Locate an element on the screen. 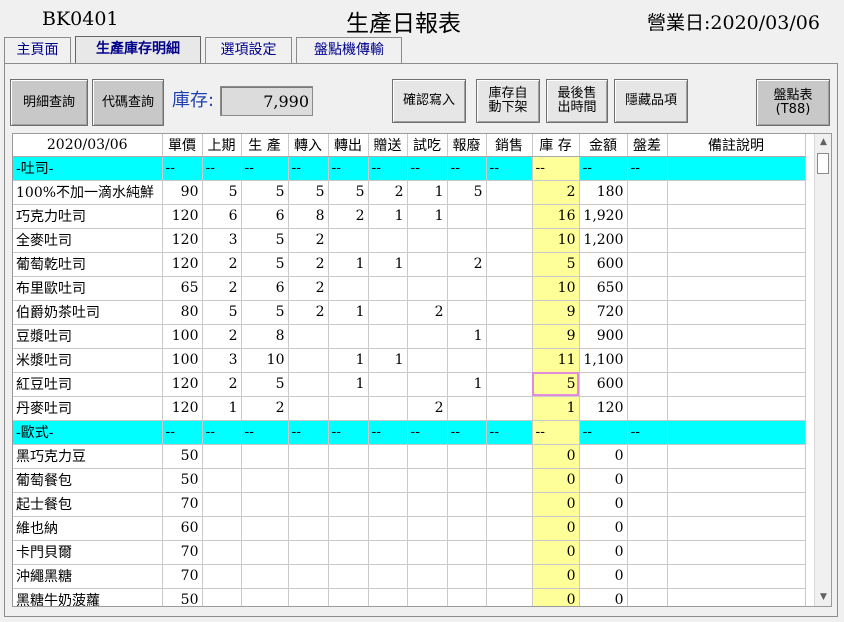  column-header: 備註說明 is located at coordinates (736, 145).